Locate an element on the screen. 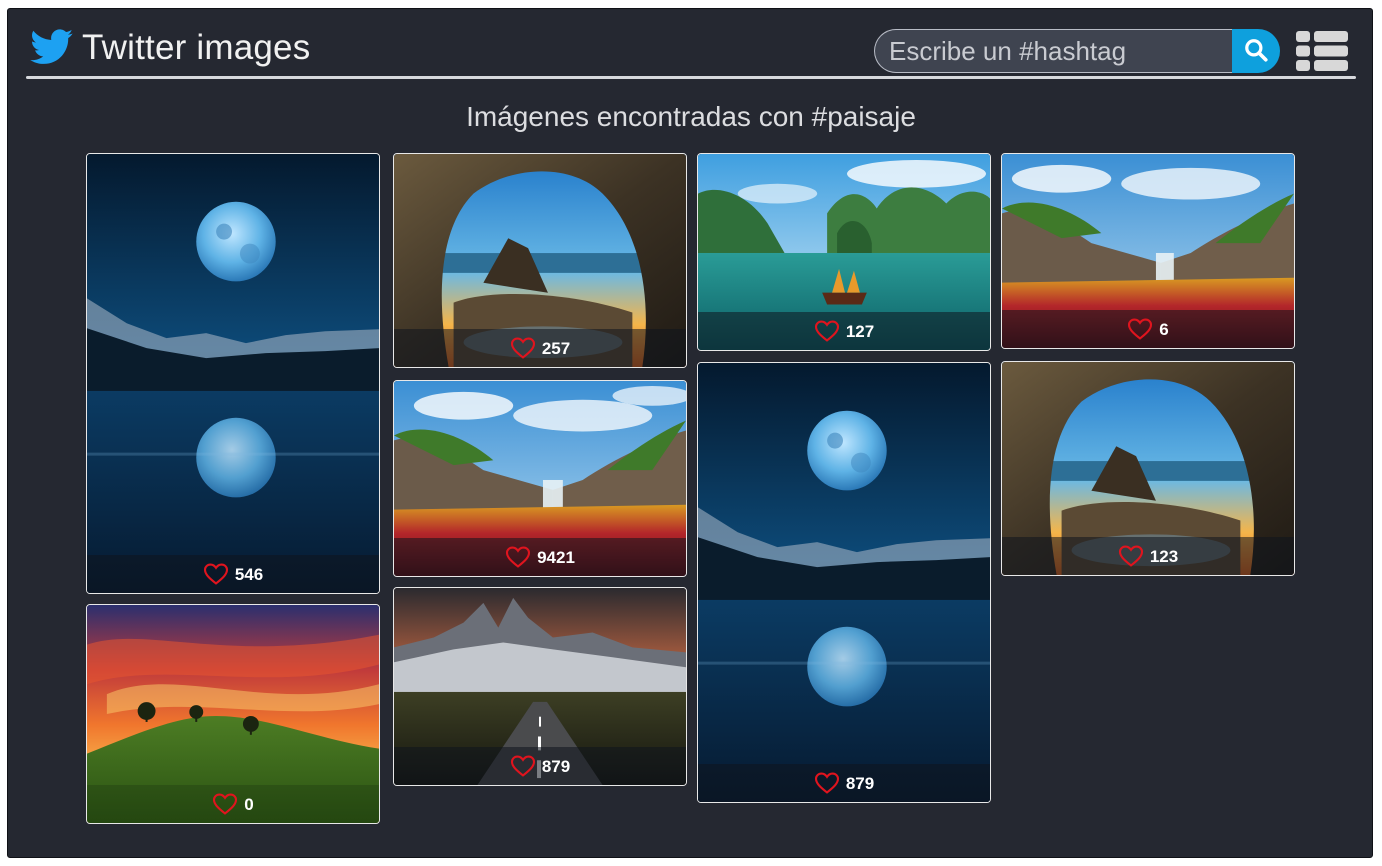 The height and width of the screenshot is (866, 1382). like-bar: 6 is located at coordinates (1148, 329).